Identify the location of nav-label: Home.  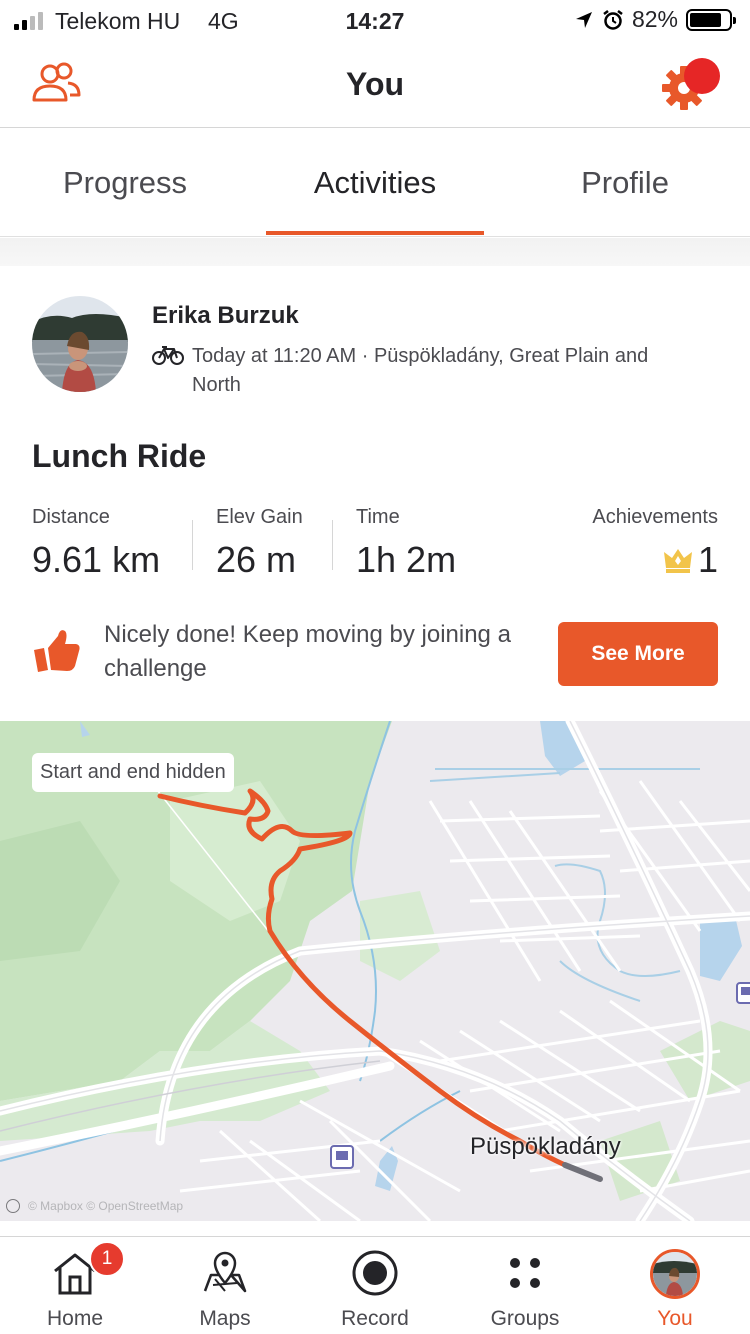
(75, 1318).